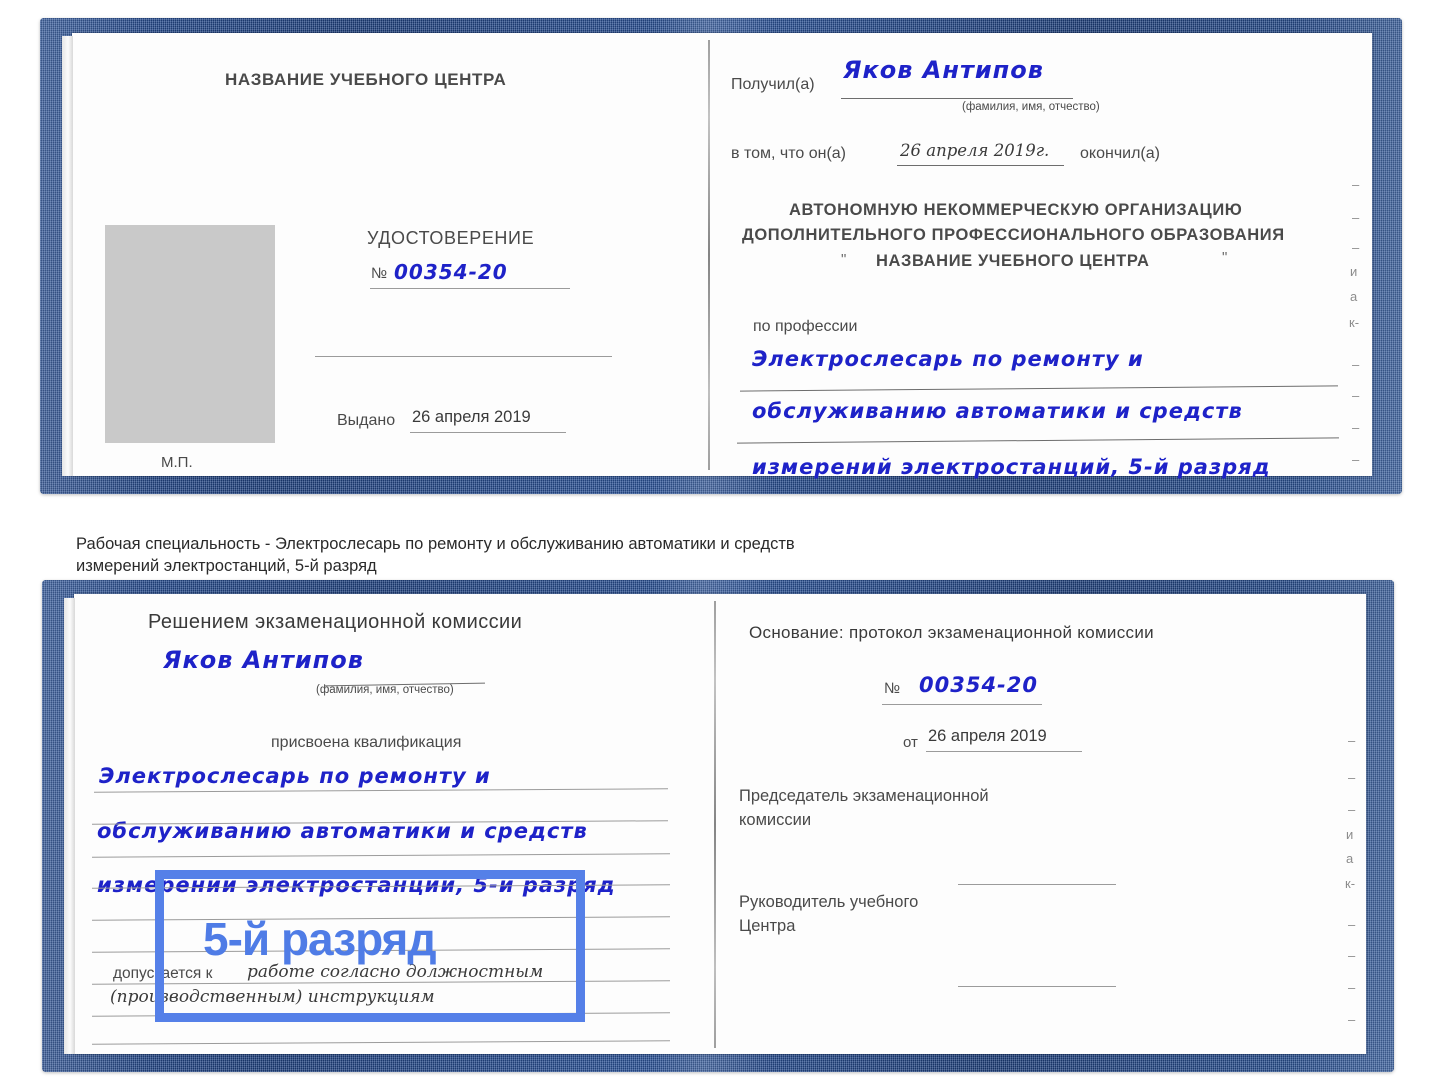 The height and width of the screenshot is (1085, 1448). What do you see at coordinates (1350, 858) in the screenshot?
I see `edge-bleed-bottom-5: а` at bounding box center [1350, 858].